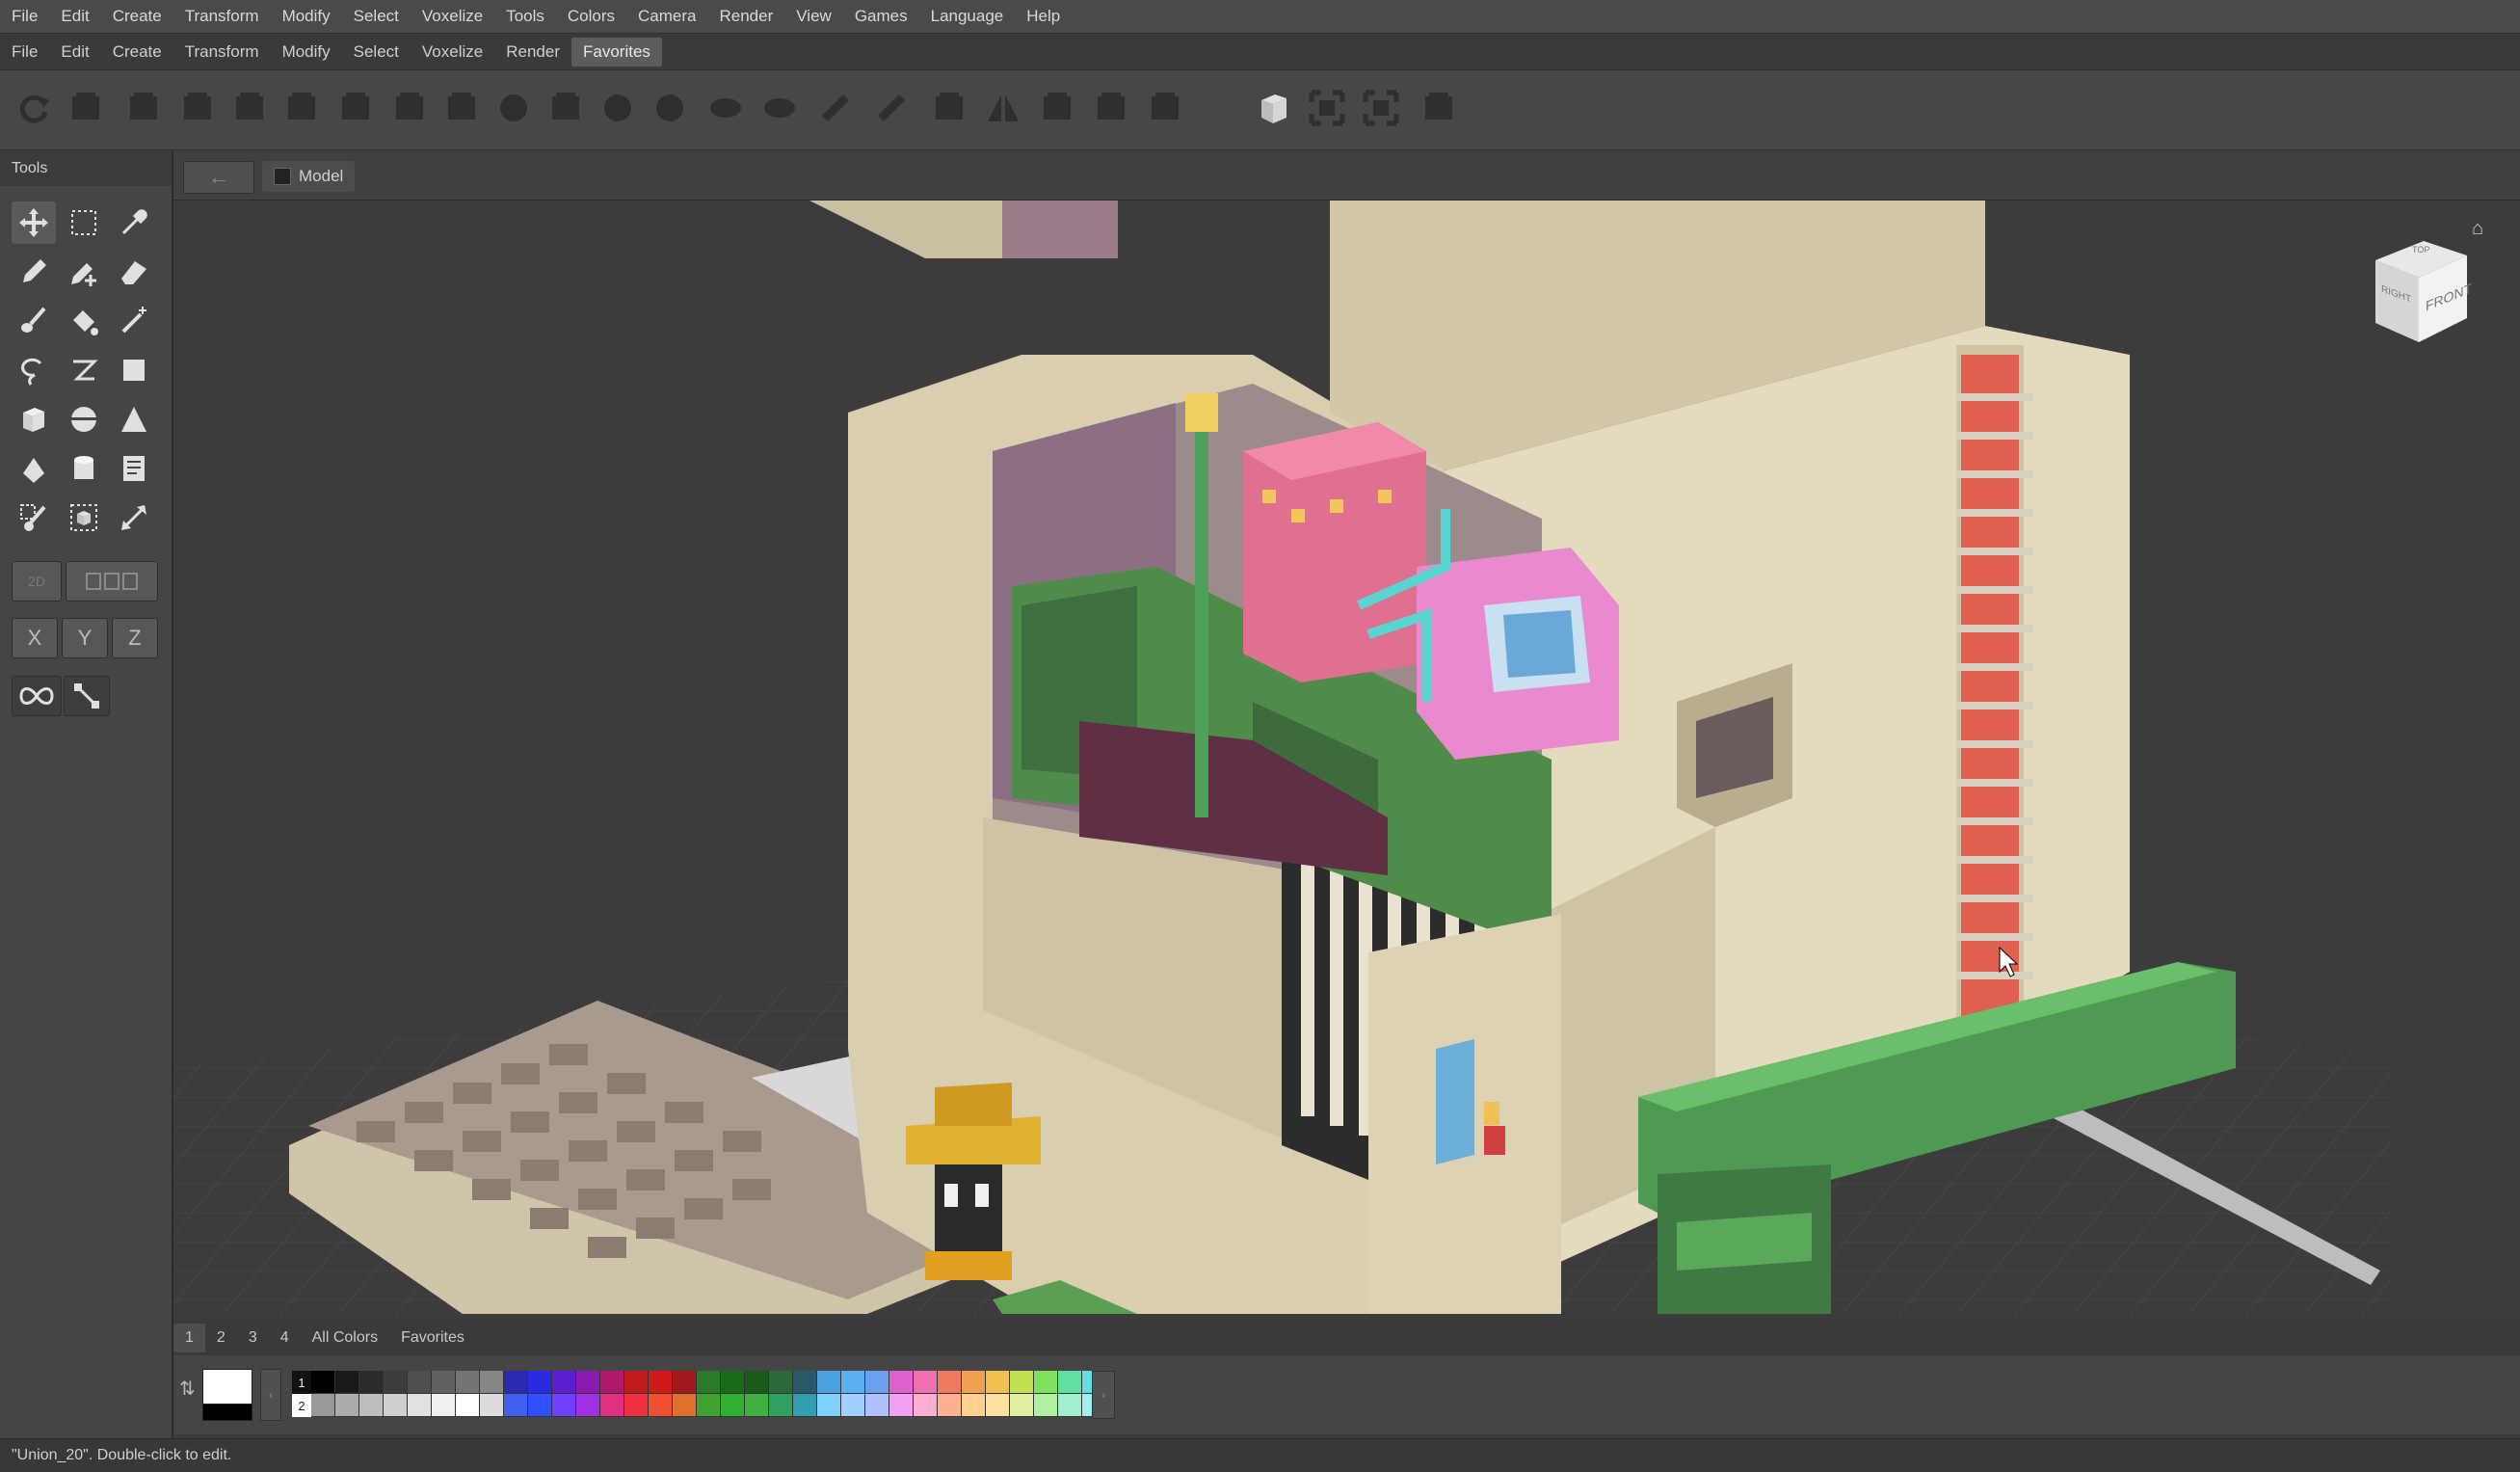 The width and height of the screenshot is (2520, 1472). I want to click on menu-transform: Transform, so click(222, 16).